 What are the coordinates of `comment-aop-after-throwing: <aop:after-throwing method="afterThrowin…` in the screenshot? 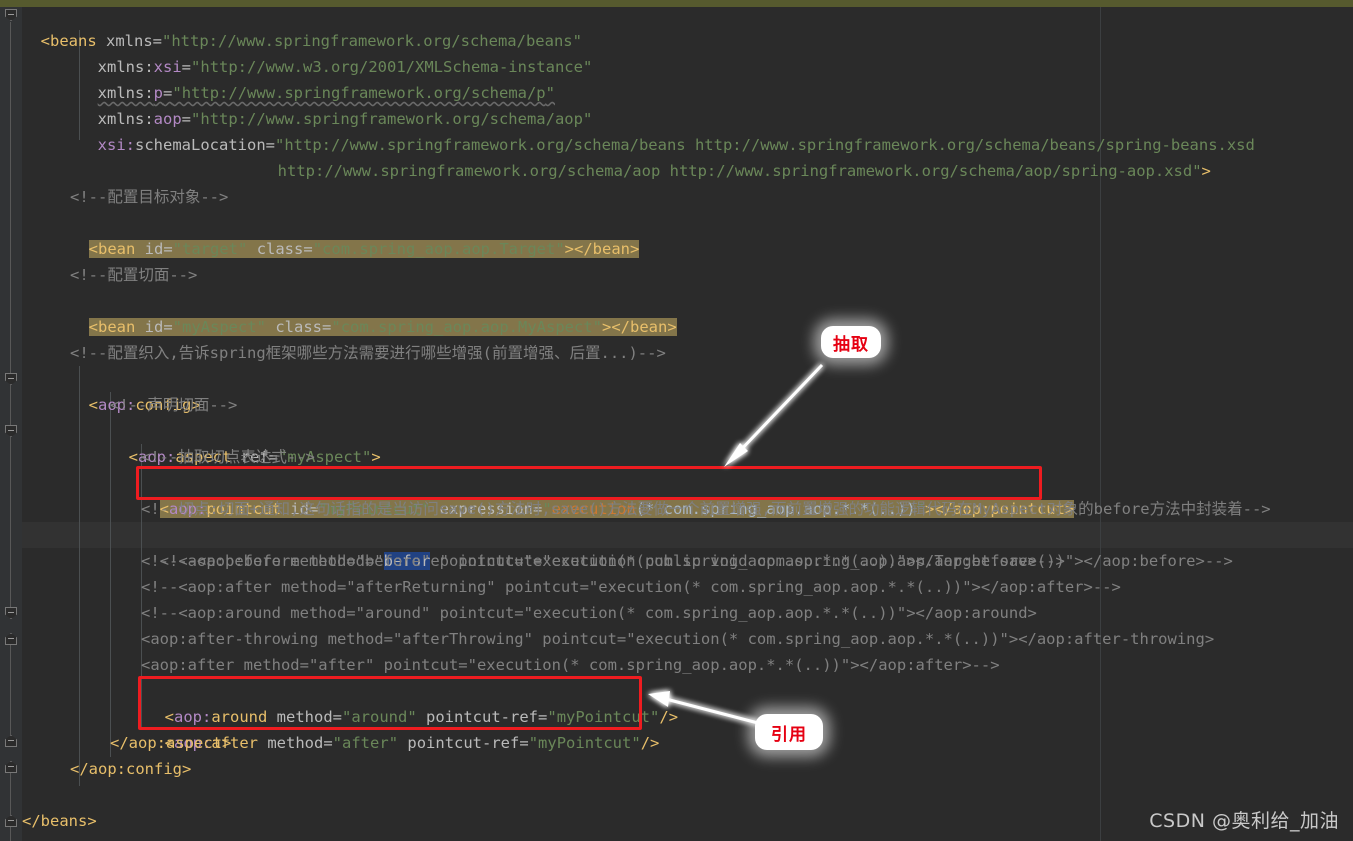 It's located at (677, 639).